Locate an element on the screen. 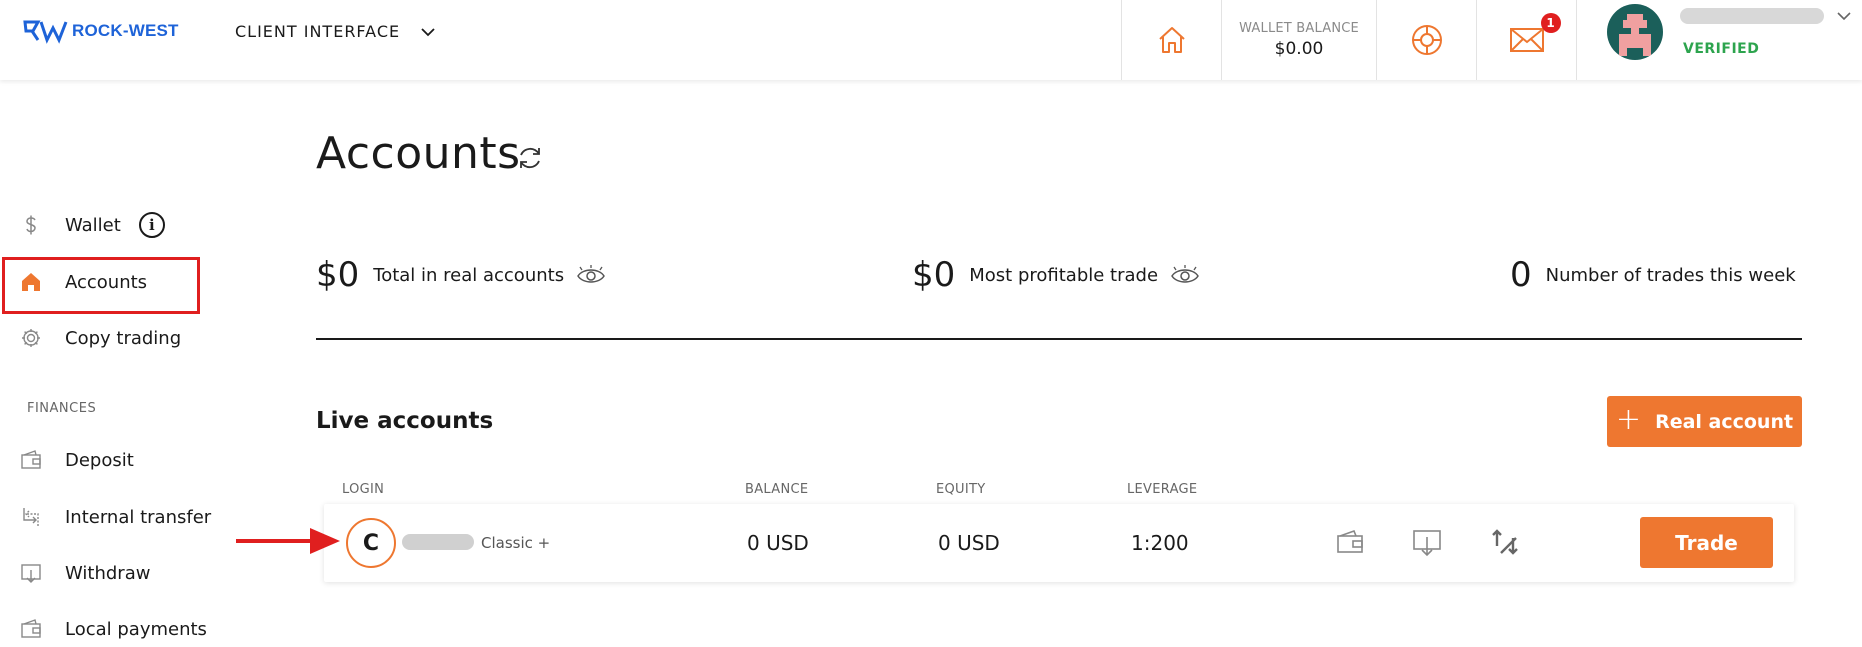 This screenshot has height=647, width=1862. sidebar-item-local-payments: Local payments is located at coordinates (113, 628).